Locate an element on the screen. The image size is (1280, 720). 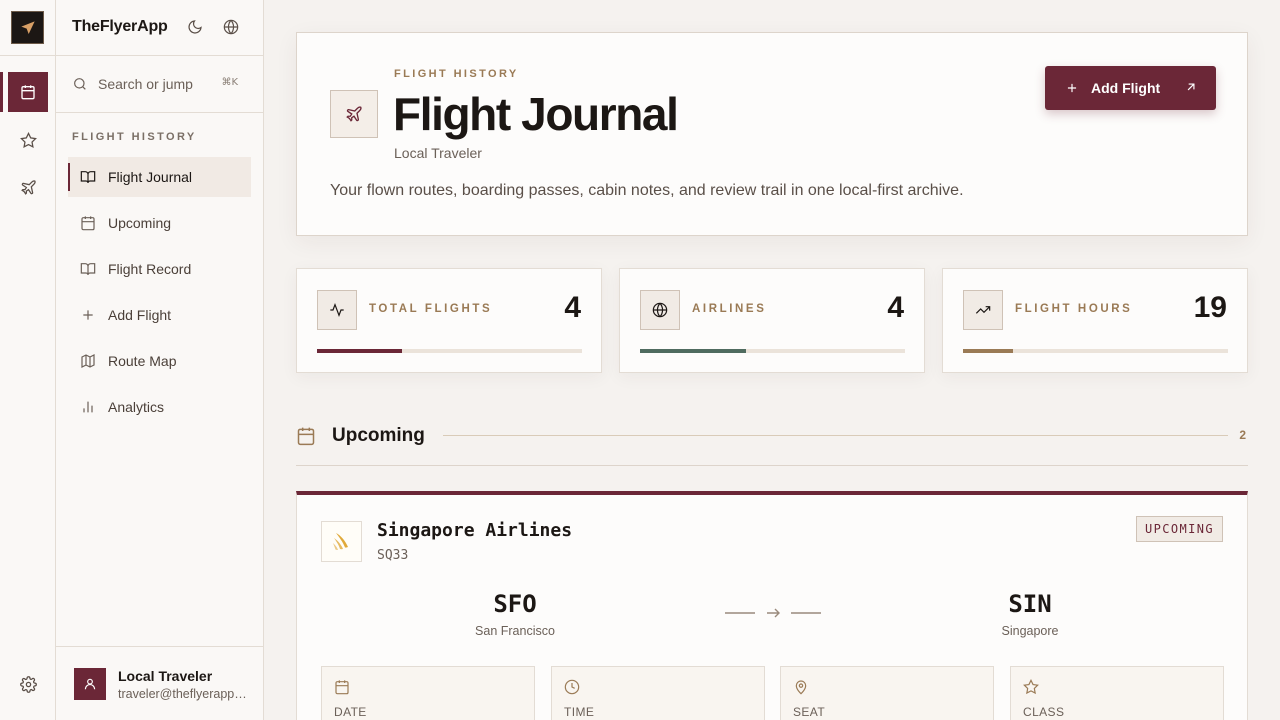
rail-calendar-button is located at coordinates (28, 92).